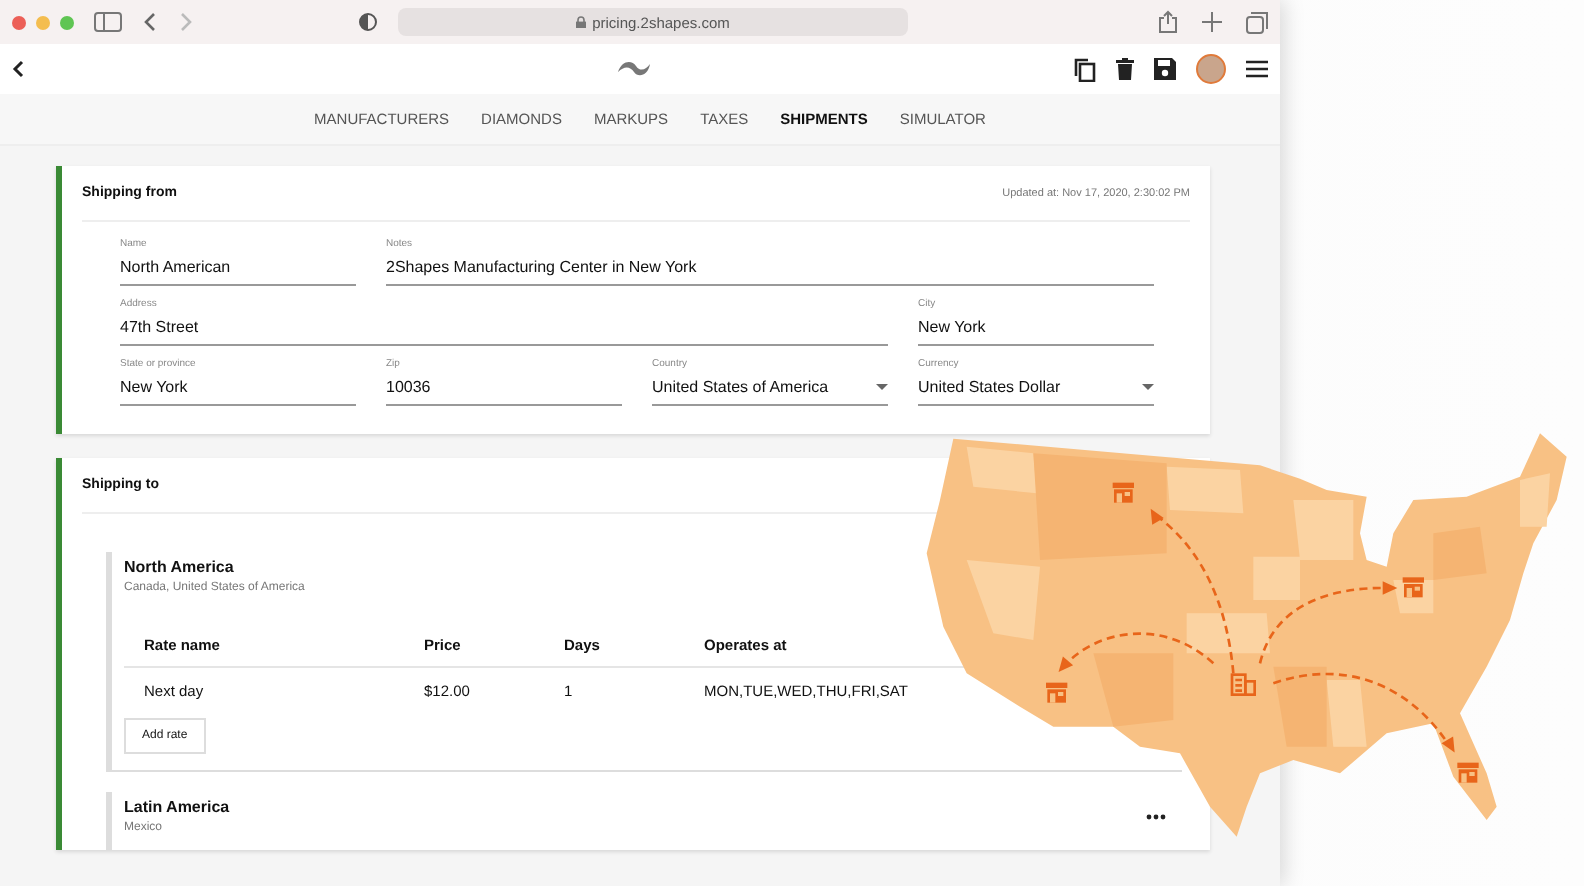 Image resolution: width=1584 pixels, height=886 pixels. Describe the element at coordinates (770, 389) in the screenshot. I see `select-field: United States of America` at that location.